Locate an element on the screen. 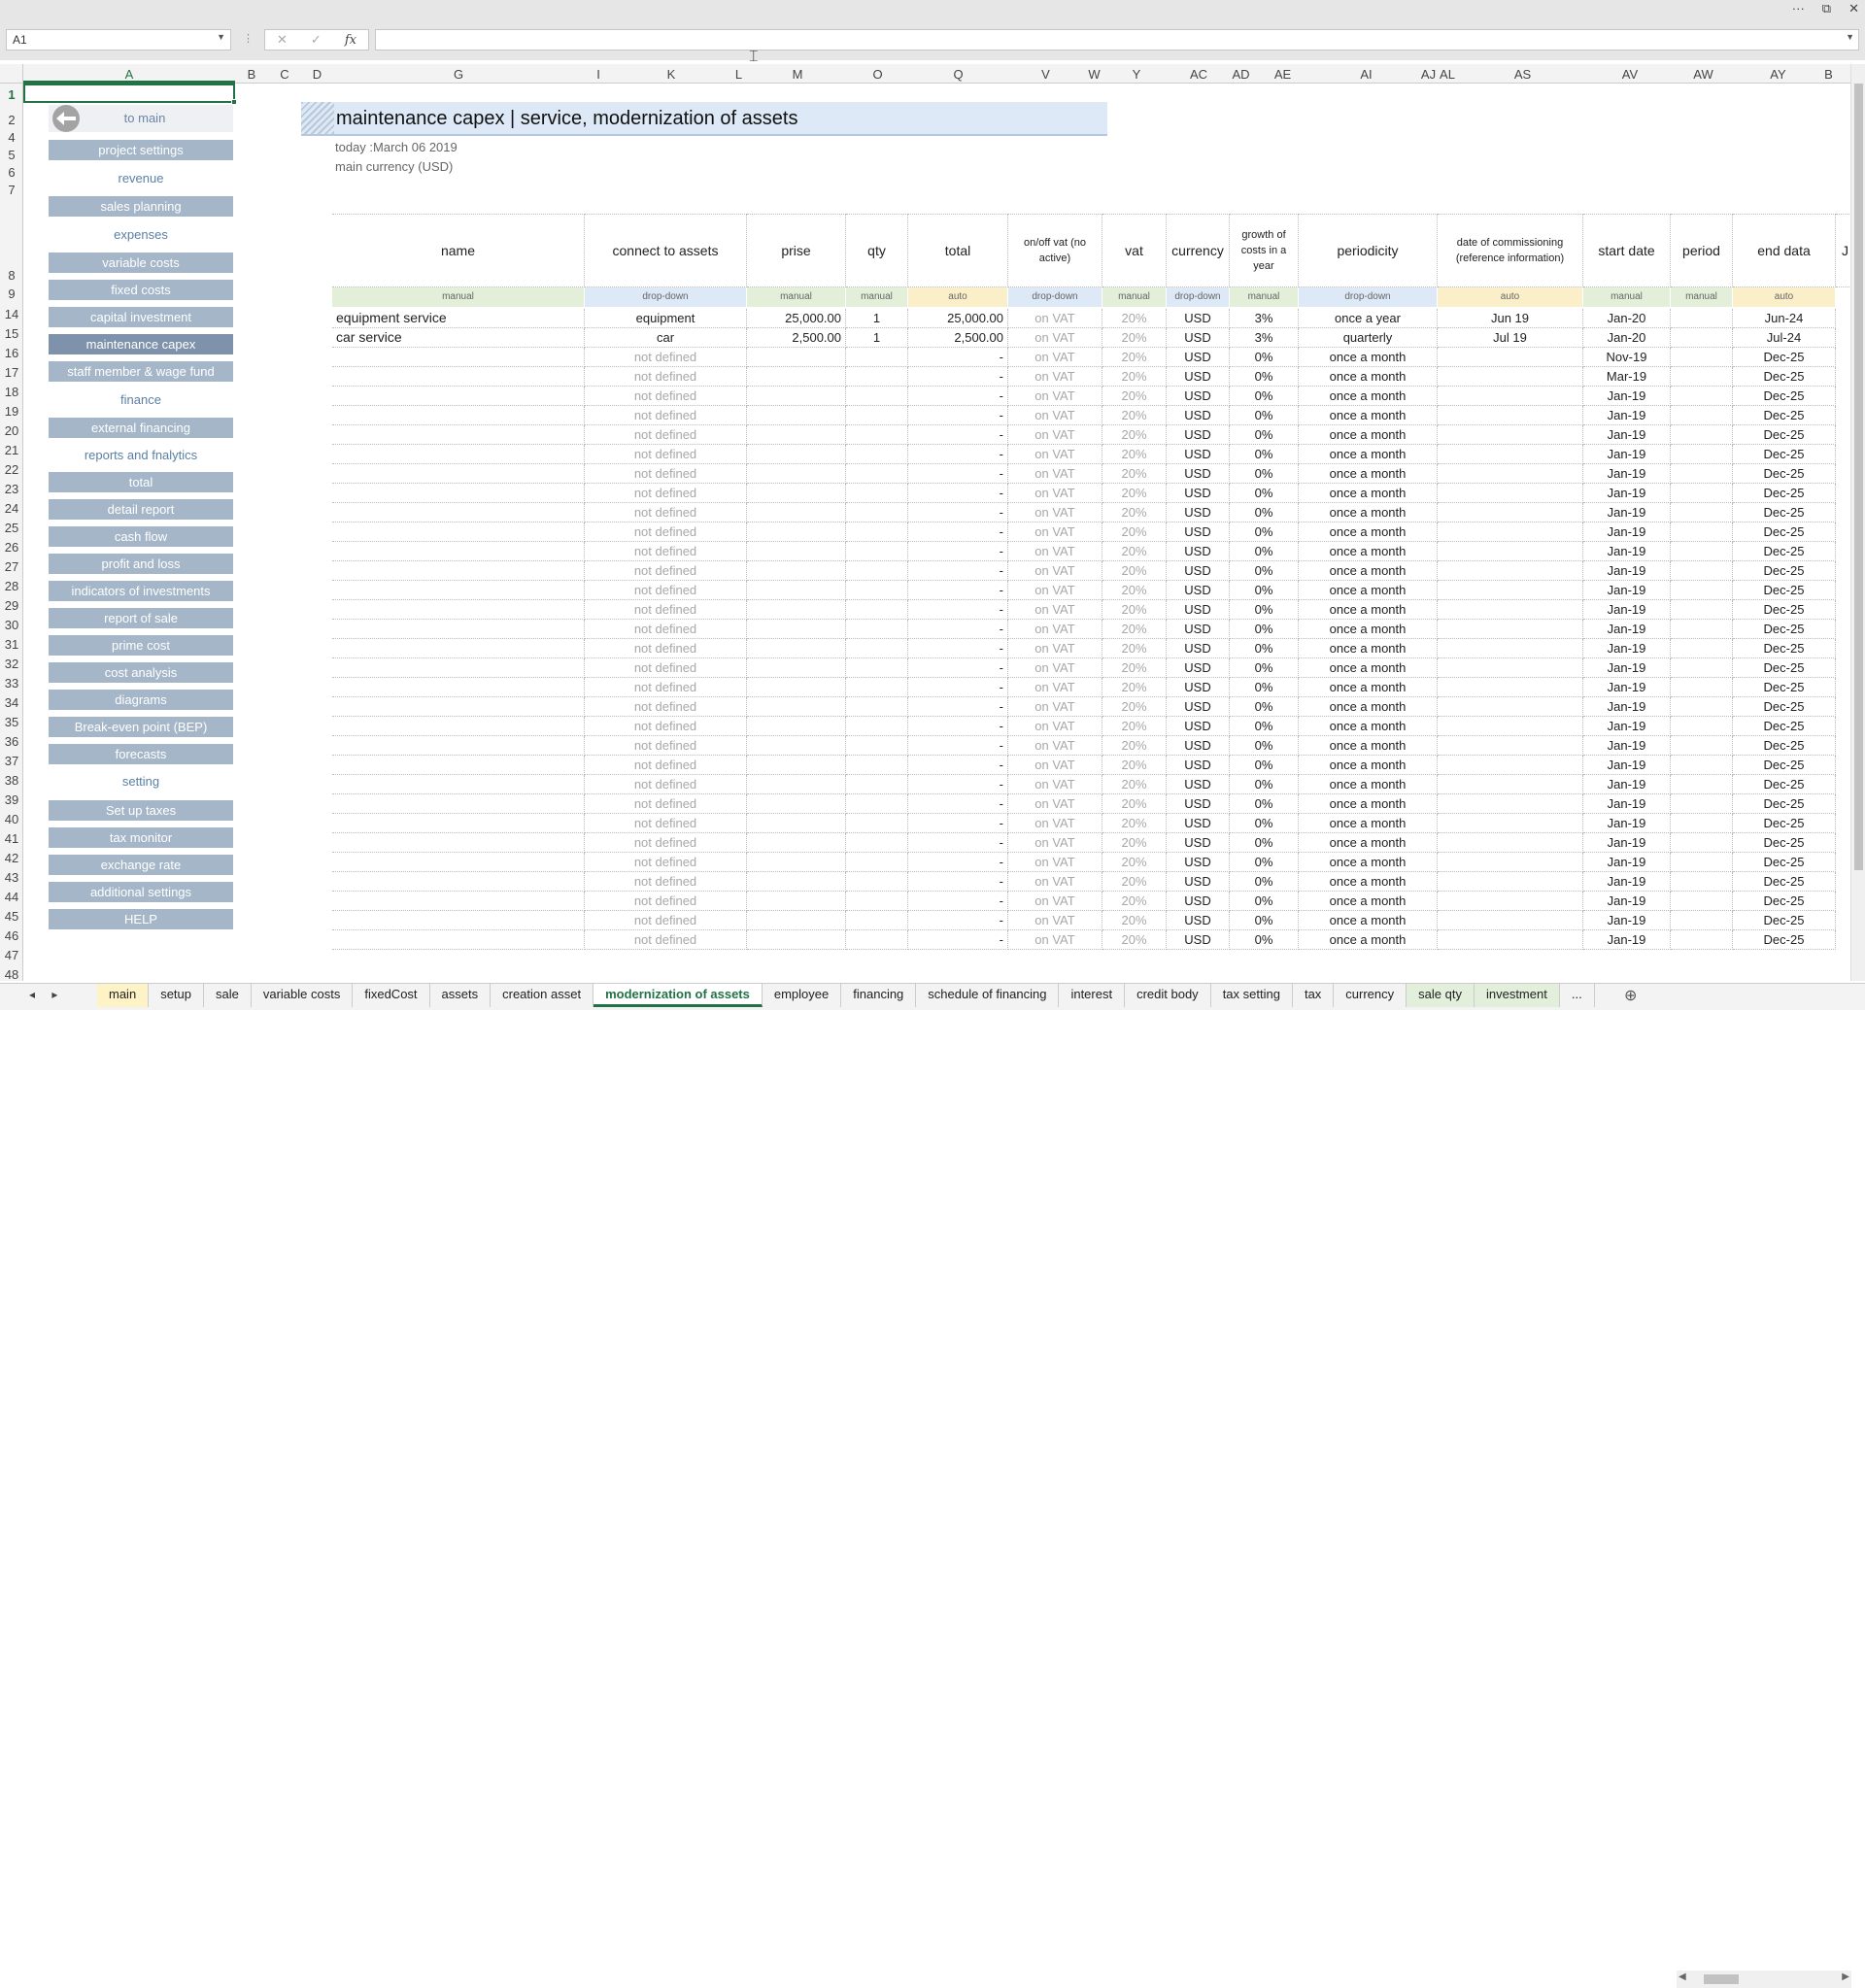 This screenshot has height=1988, width=1865. row-header: 39 is located at coordinates (11, 799).